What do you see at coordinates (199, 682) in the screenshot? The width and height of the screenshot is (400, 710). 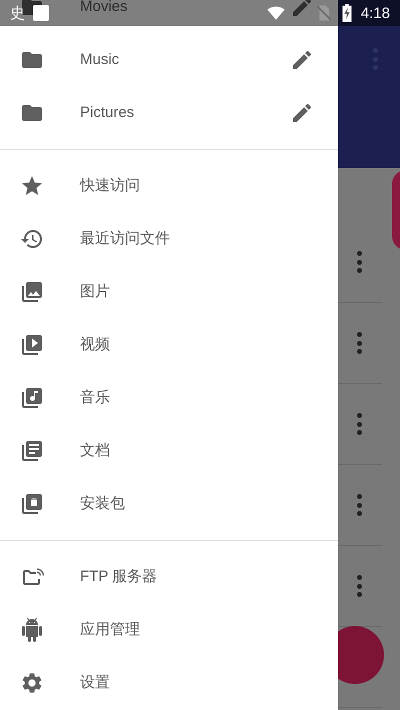 I see `drawer-item-label: 设置` at bounding box center [199, 682].